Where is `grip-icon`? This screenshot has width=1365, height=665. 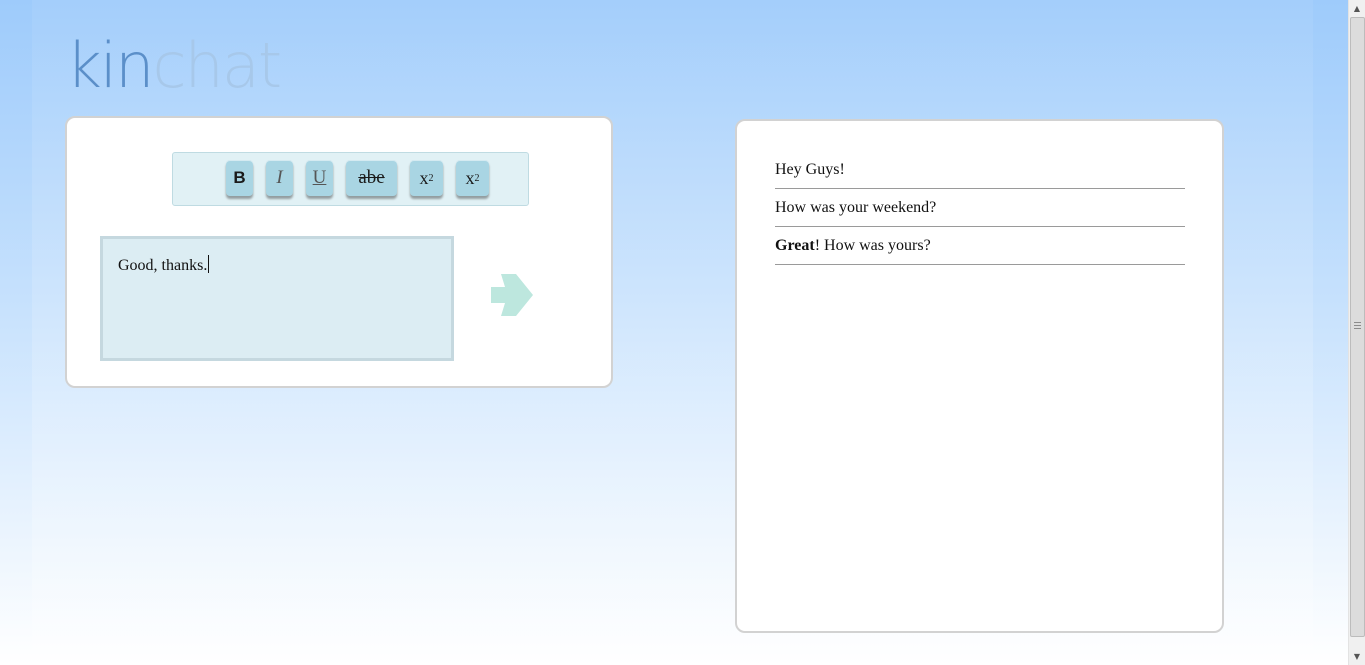
grip-icon is located at coordinates (1357, 325).